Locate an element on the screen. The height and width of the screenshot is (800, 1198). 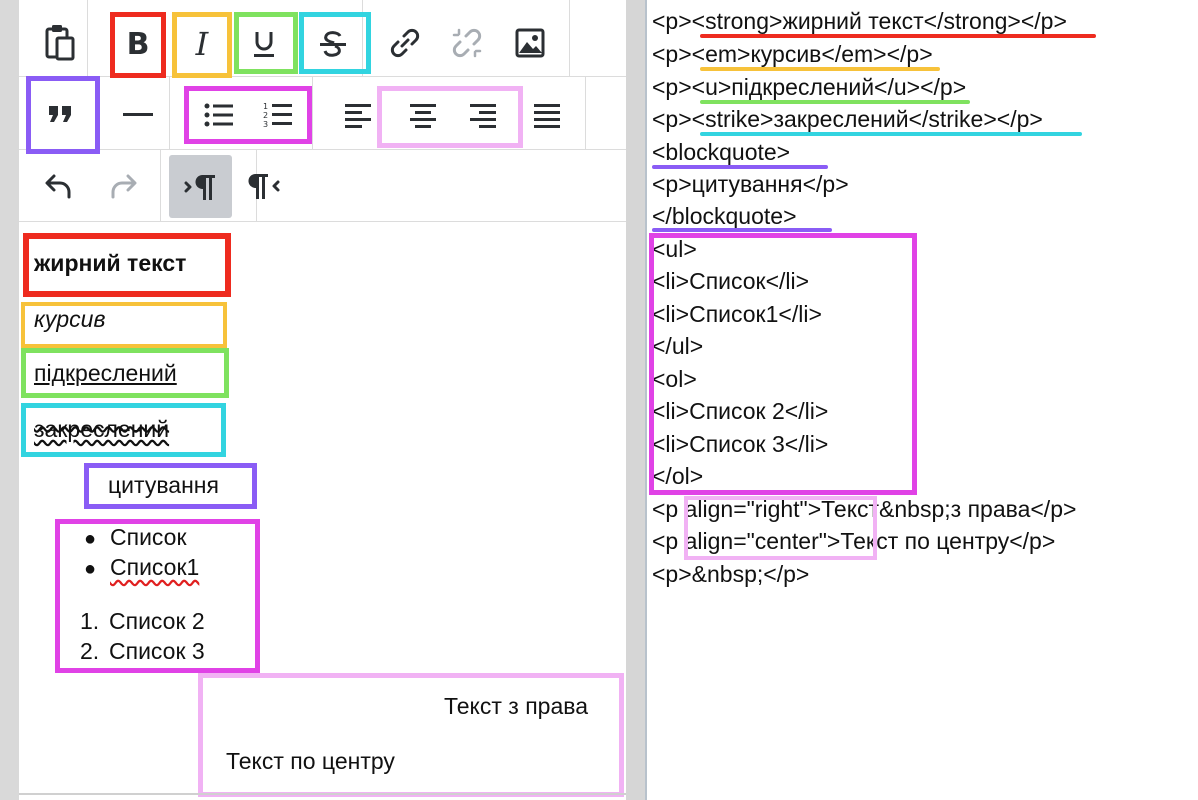
bullet-list-button is located at coordinates (219, 115).